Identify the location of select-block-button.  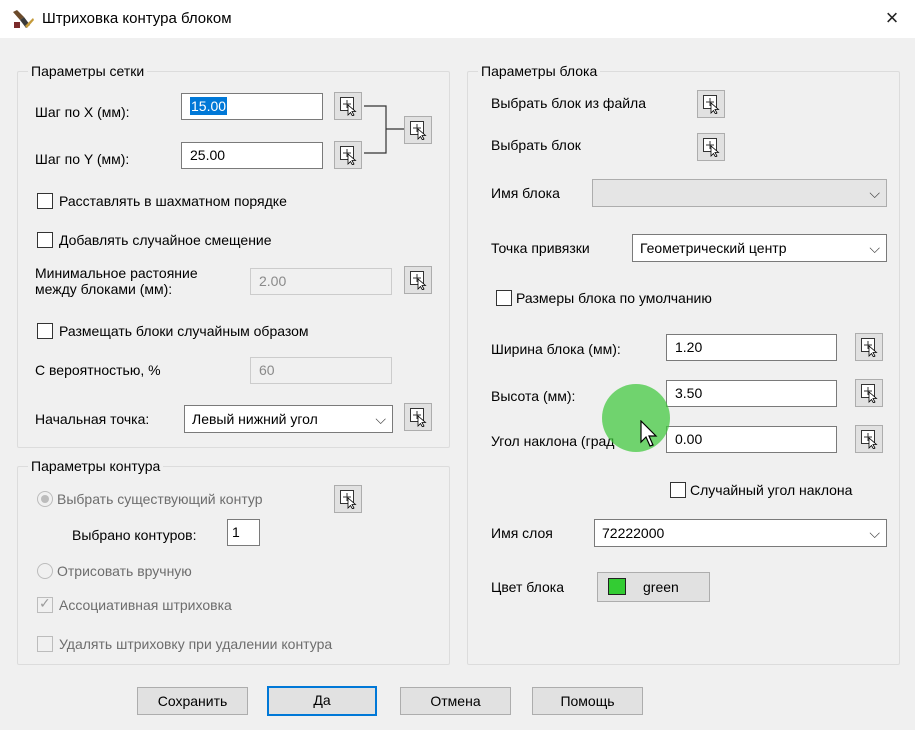
(711, 147).